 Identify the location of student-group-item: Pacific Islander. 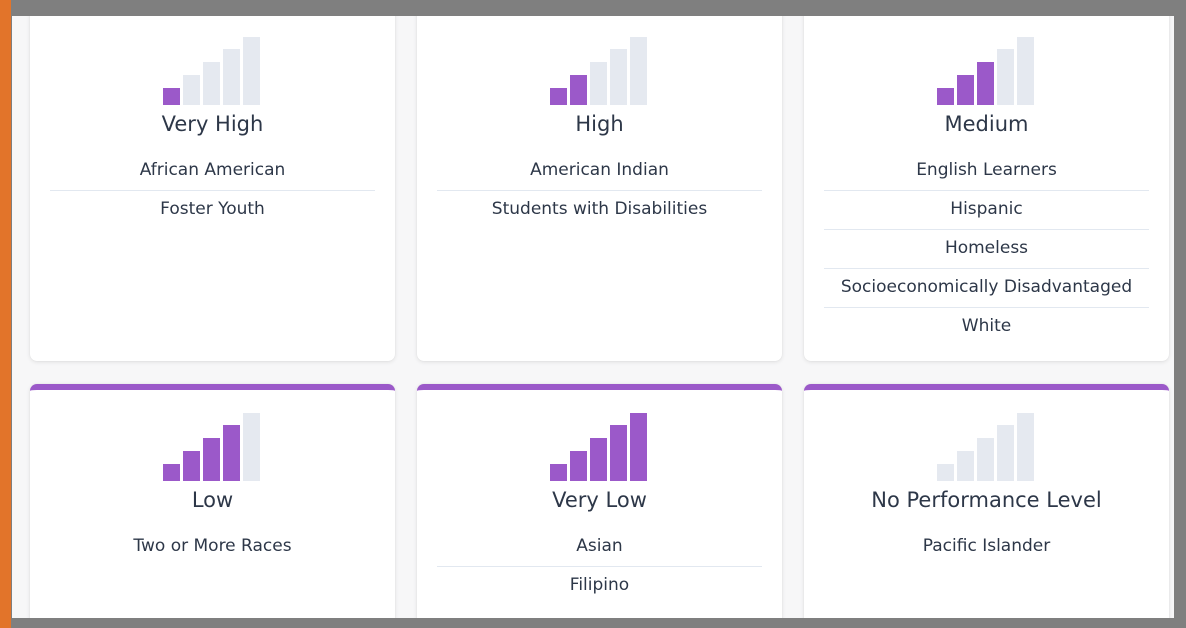
(986, 546).